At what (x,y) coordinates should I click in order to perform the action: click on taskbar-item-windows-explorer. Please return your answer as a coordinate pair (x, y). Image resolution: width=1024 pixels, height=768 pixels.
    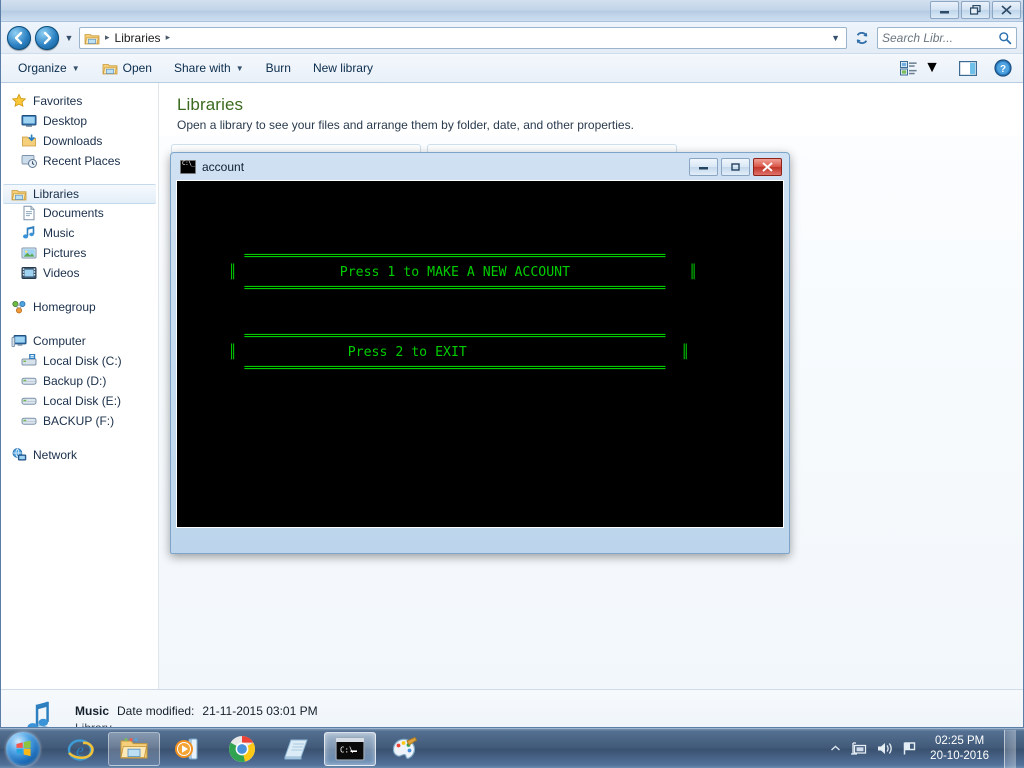
    Looking at the image, I should click on (134, 748).